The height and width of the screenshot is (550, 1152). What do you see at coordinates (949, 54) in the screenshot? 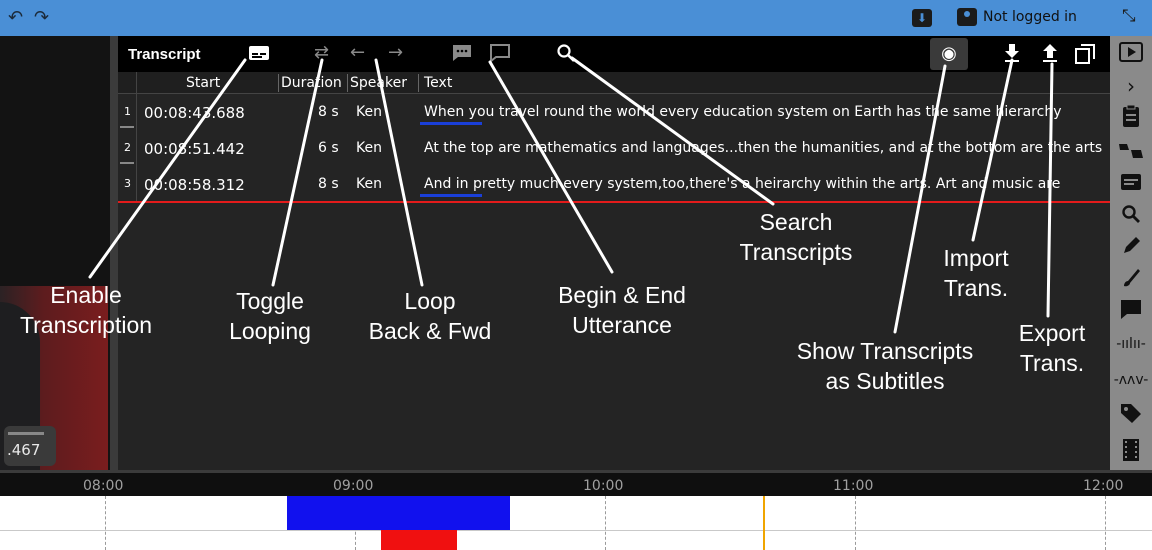
I see `eye-icon: ◉` at bounding box center [949, 54].